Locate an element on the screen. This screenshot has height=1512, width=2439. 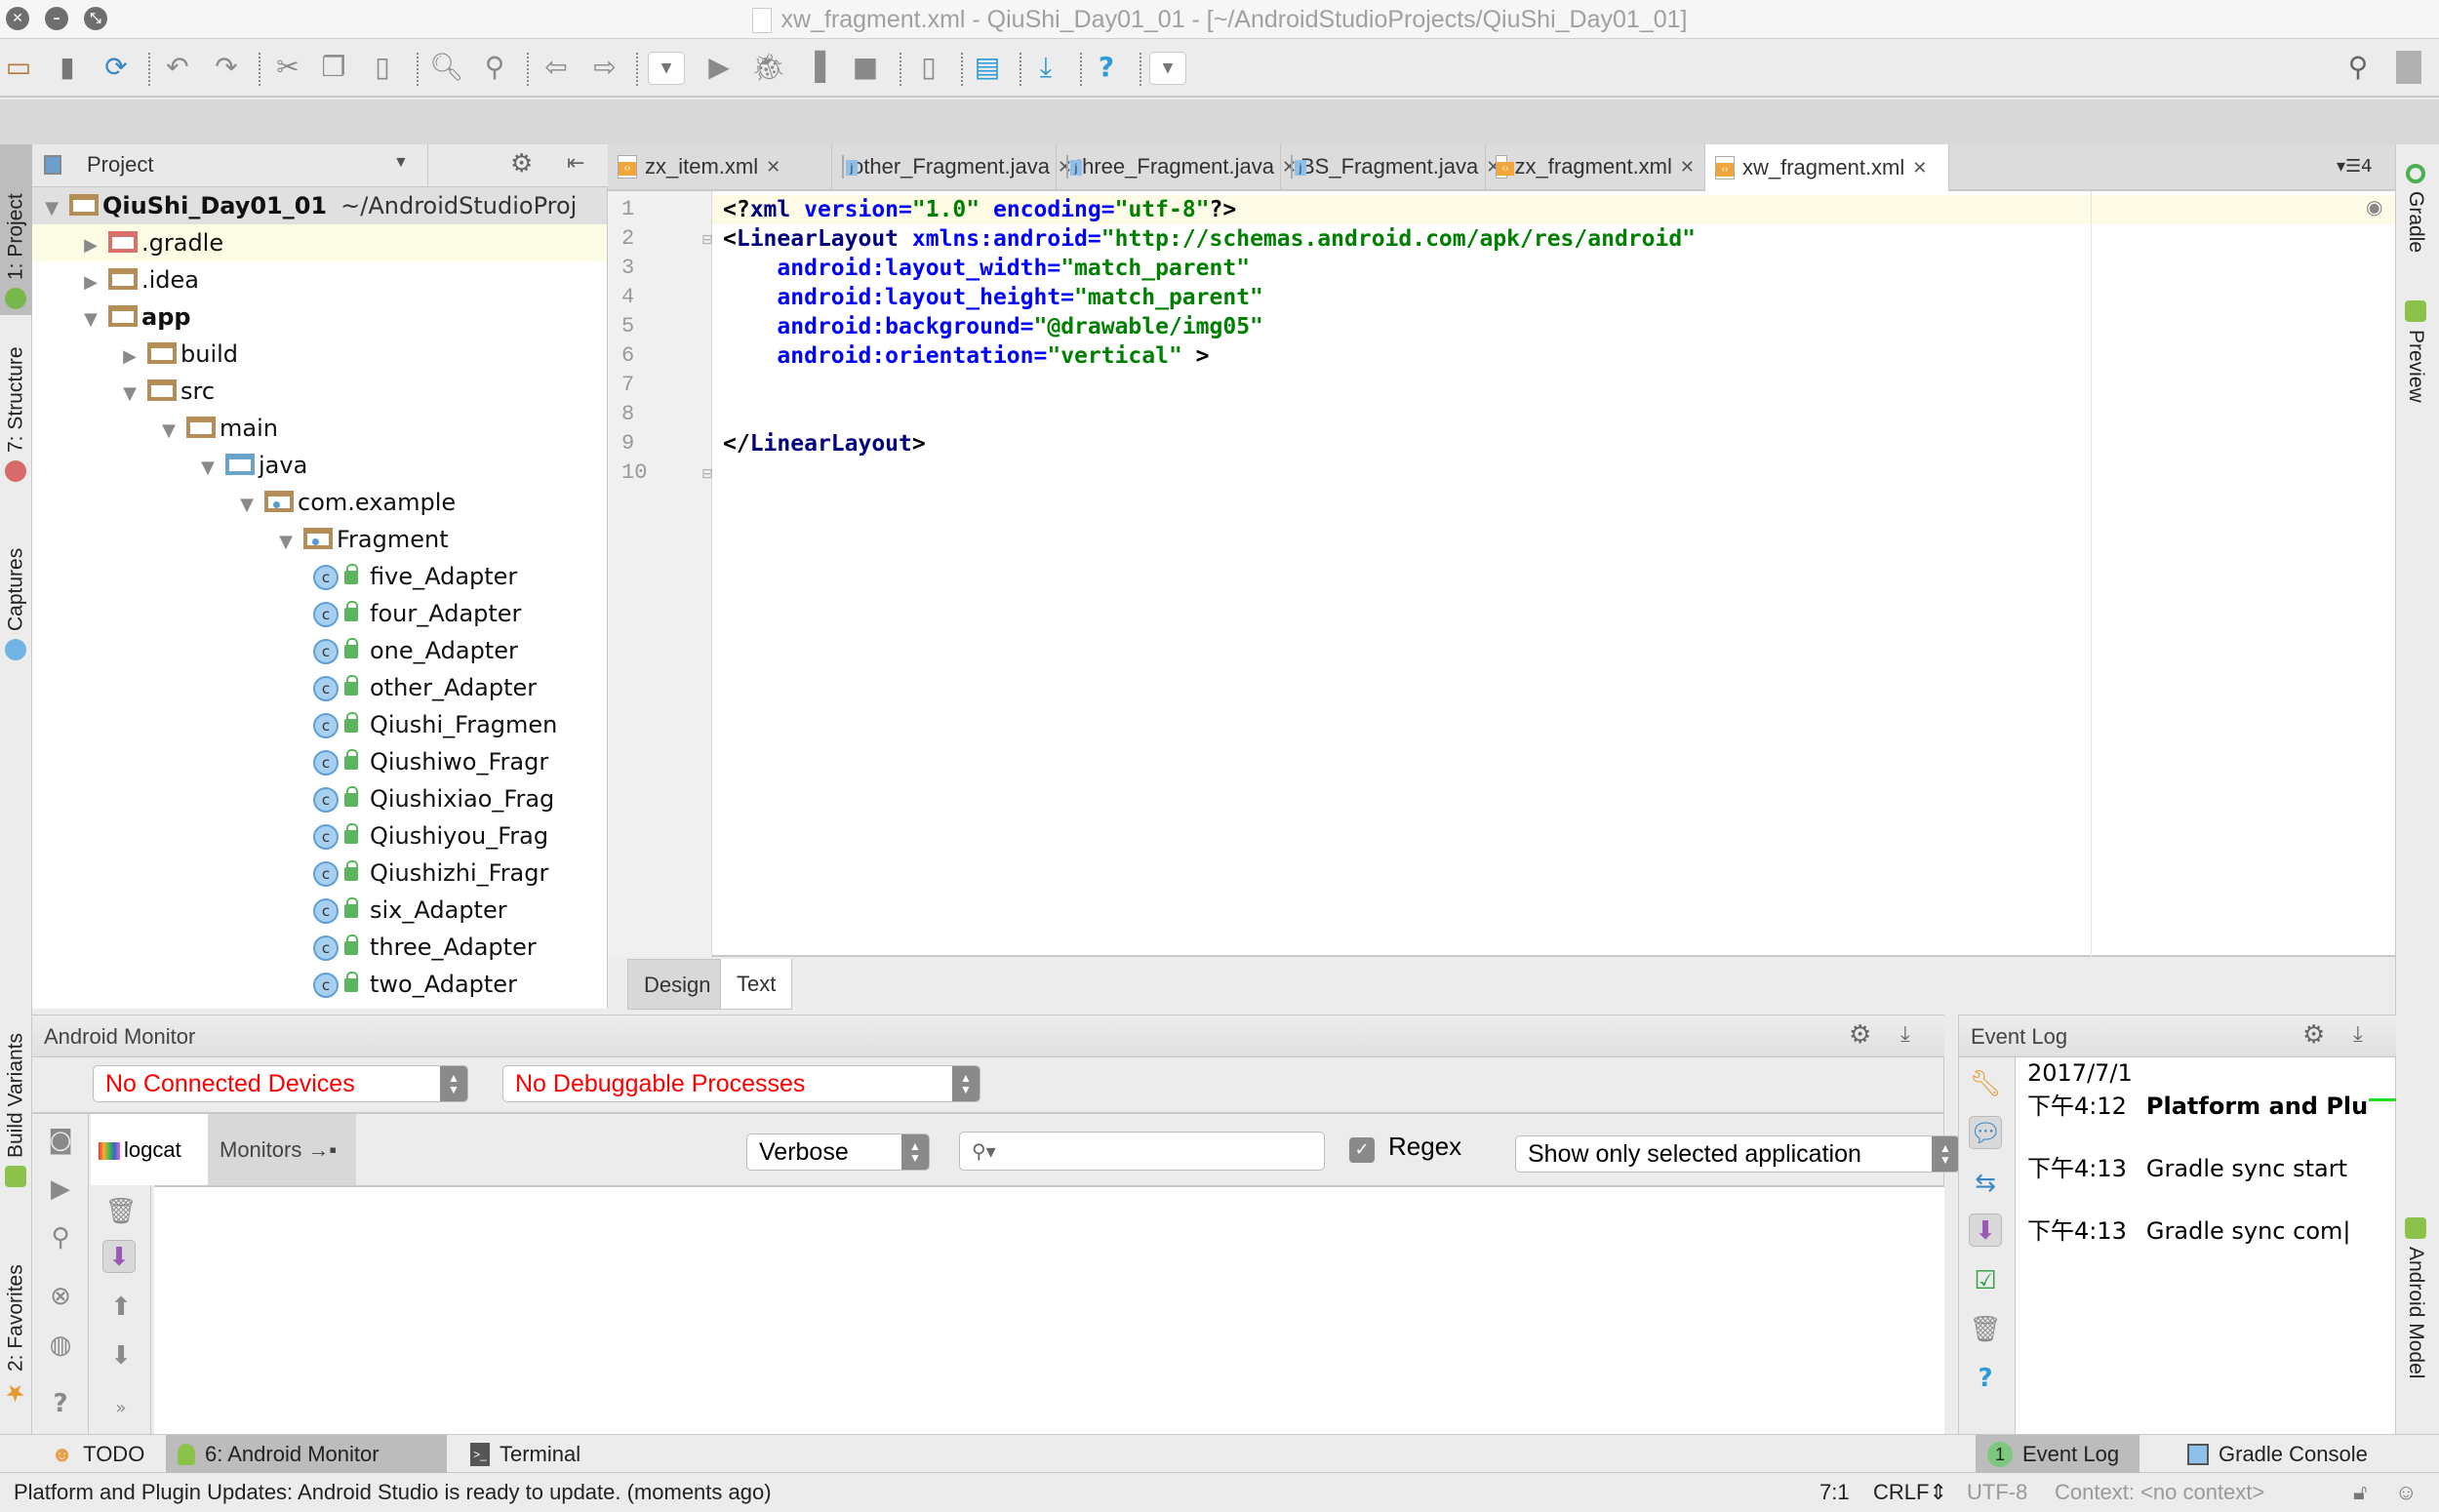
more-icon: » is located at coordinates (121, 1408).